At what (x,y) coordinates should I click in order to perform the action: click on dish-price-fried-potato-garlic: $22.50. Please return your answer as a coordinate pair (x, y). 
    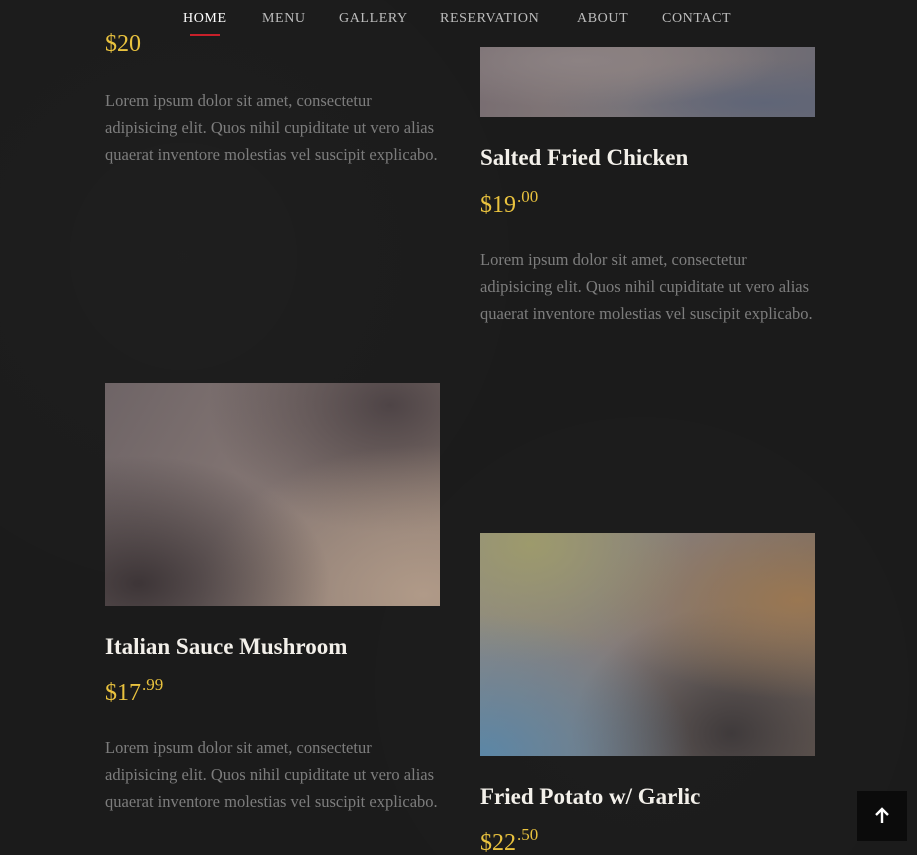
    Looking at the image, I should click on (509, 840).